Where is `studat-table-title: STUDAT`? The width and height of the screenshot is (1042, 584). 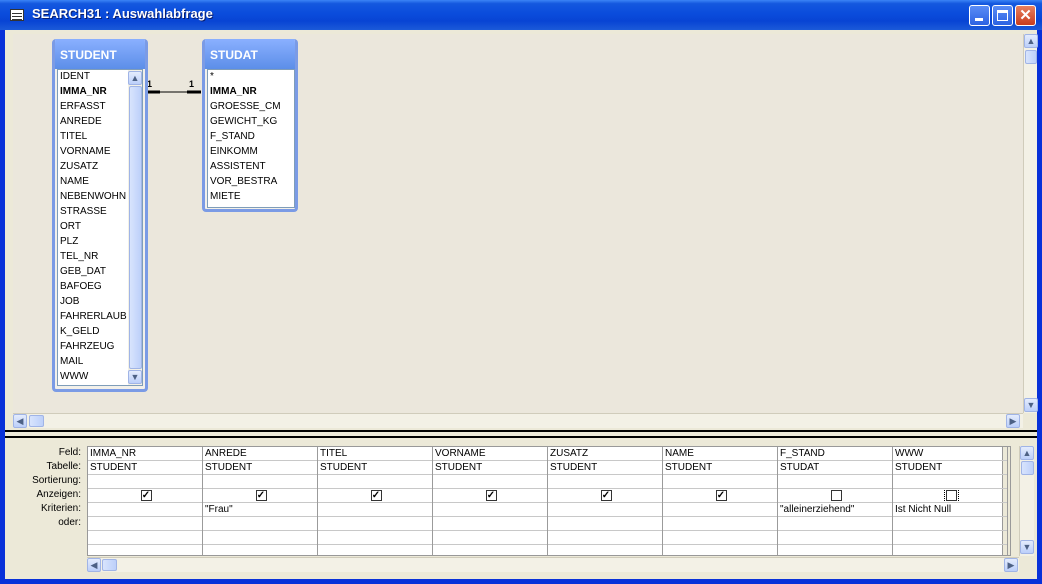
studat-table-title: STUDAT is located at coordinates (250, 54).